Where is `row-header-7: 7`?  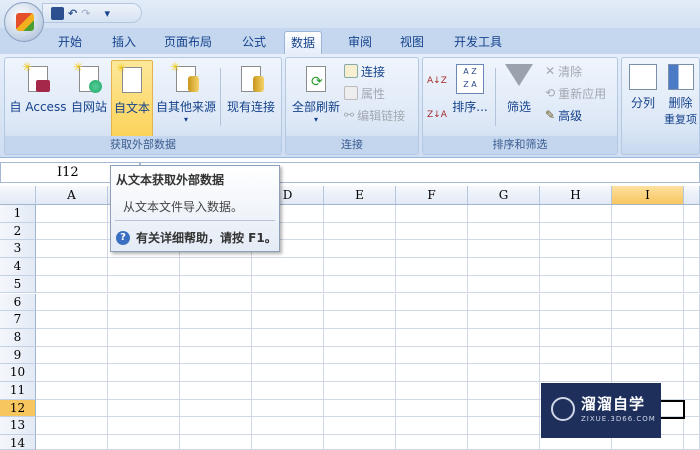
row-header-7: 7 is located at coordinates (18, 320).